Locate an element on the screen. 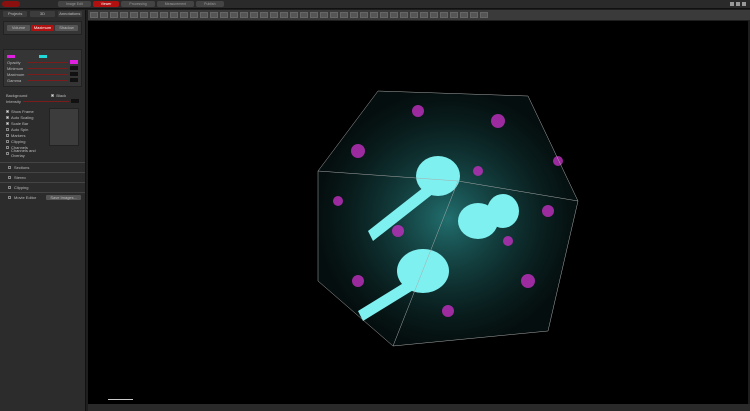 This screenshot has height=411, width=750. minimize-icon is located at coordinates (732, 4).